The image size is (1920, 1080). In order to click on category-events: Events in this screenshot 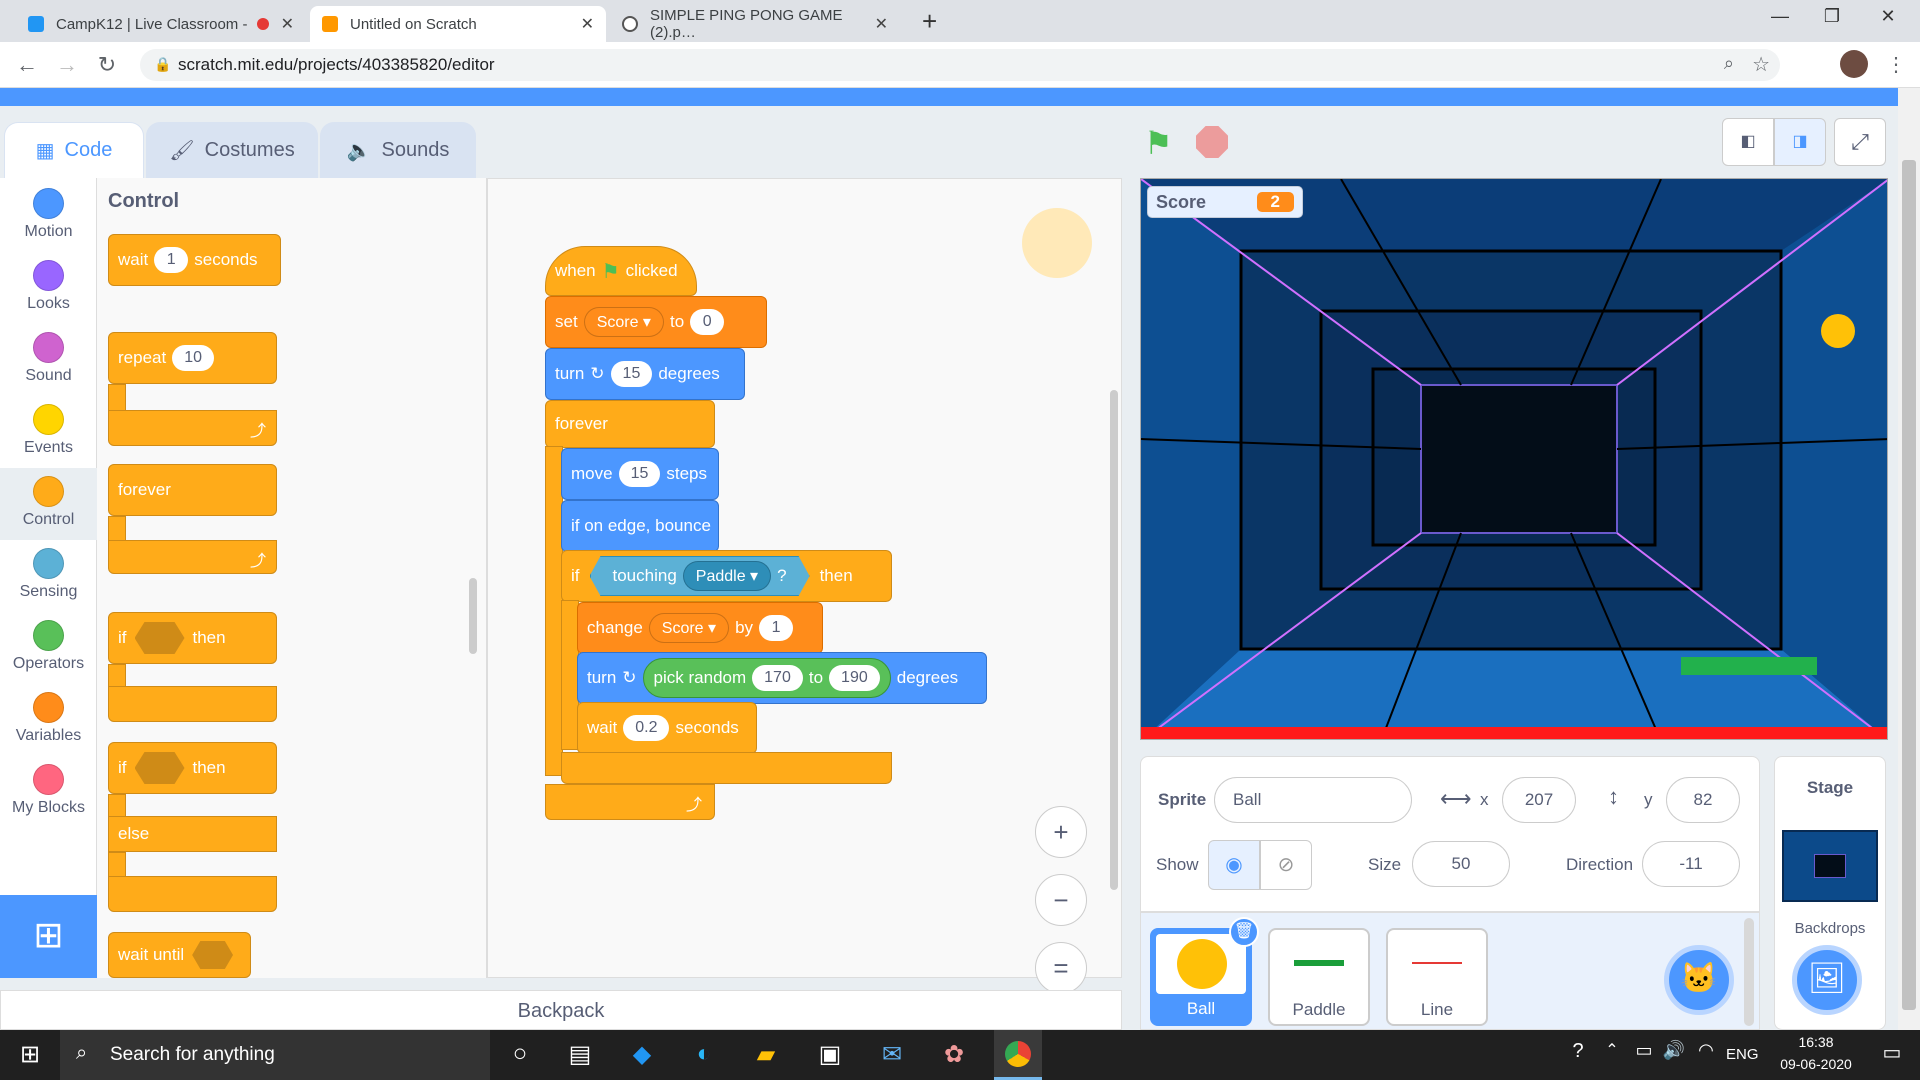, I will do `click(48, 432)`.